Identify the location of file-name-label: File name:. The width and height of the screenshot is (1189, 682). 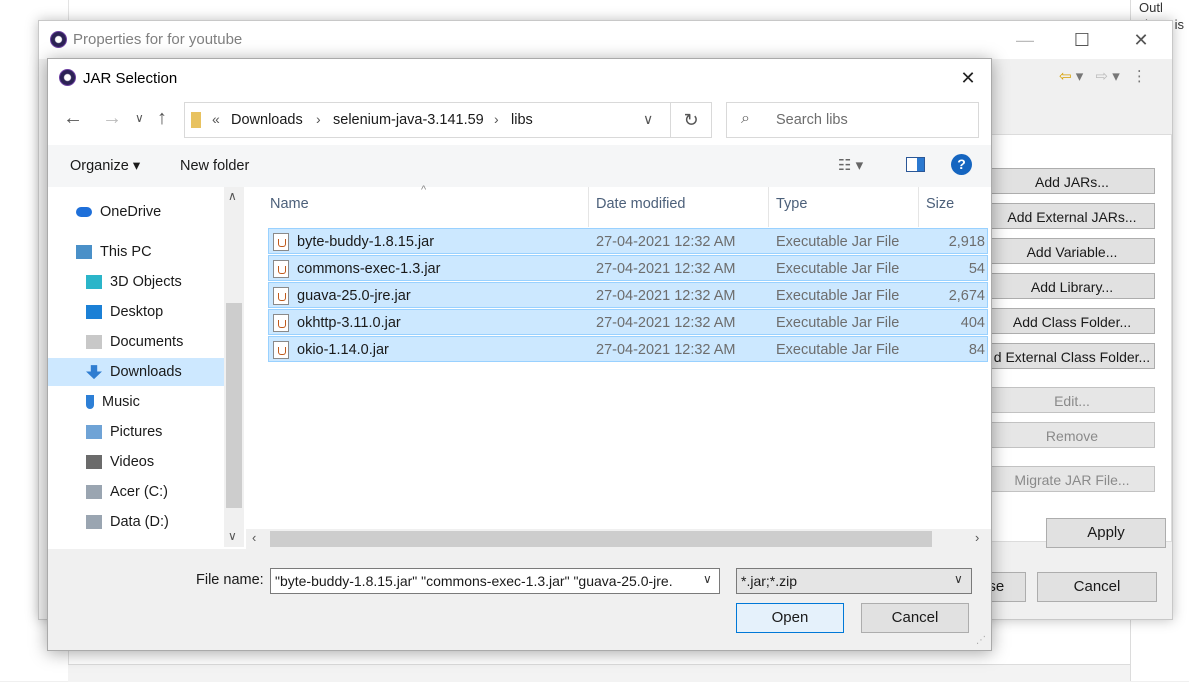
(230, 580).